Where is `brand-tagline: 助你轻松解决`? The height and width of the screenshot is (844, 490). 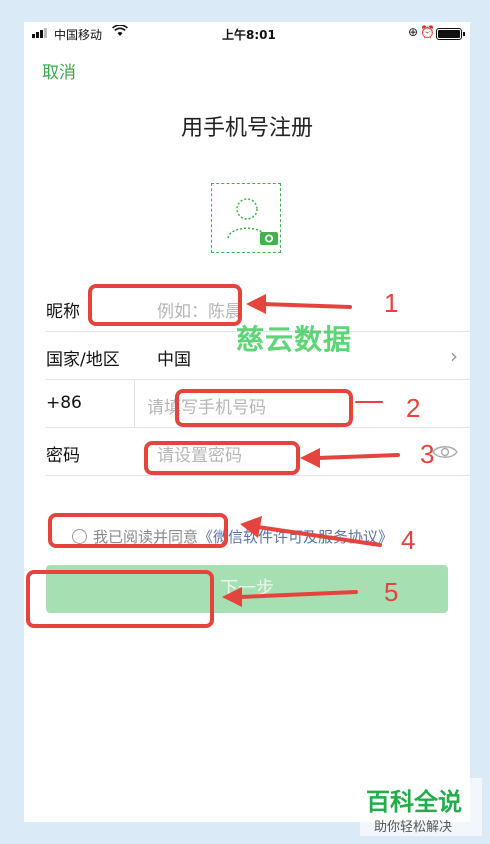 brand-tagline: 助你轻松解决 is located at coordinates (413, 827).